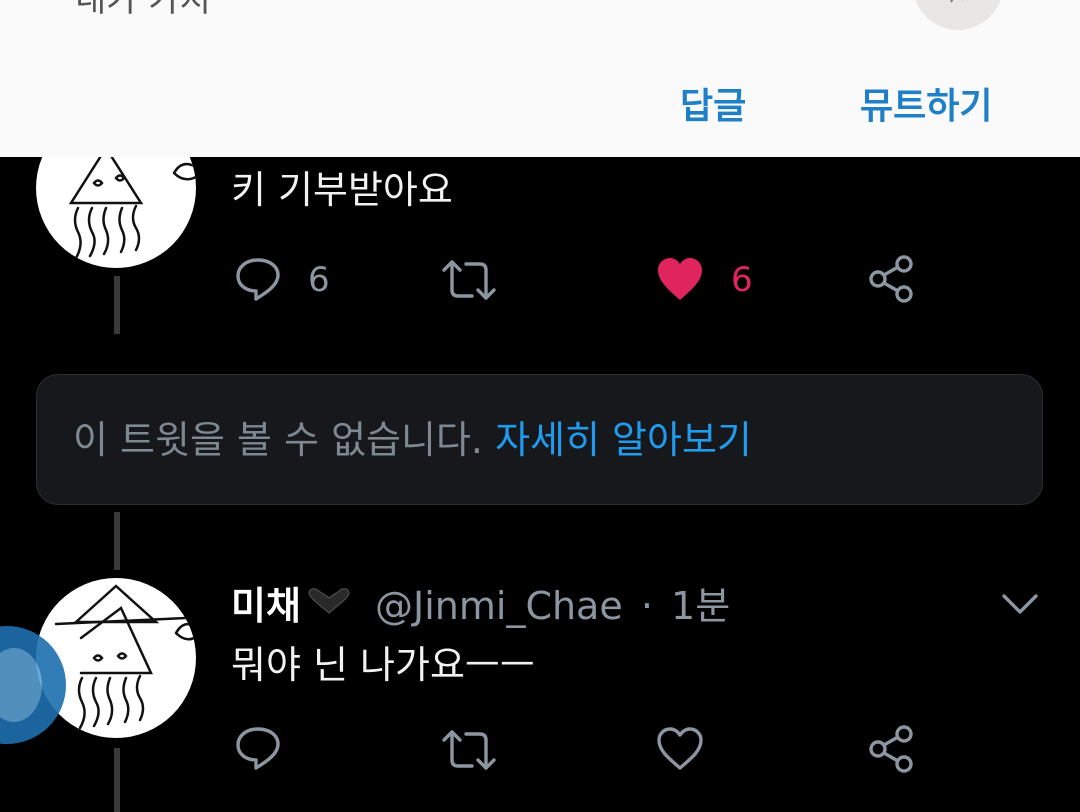 This screenshot has height=812, width=1080. Describe the element at coordinates (499, 606) in the screenshot. I see `user-handle: @Jinmi_Chae` at that location.